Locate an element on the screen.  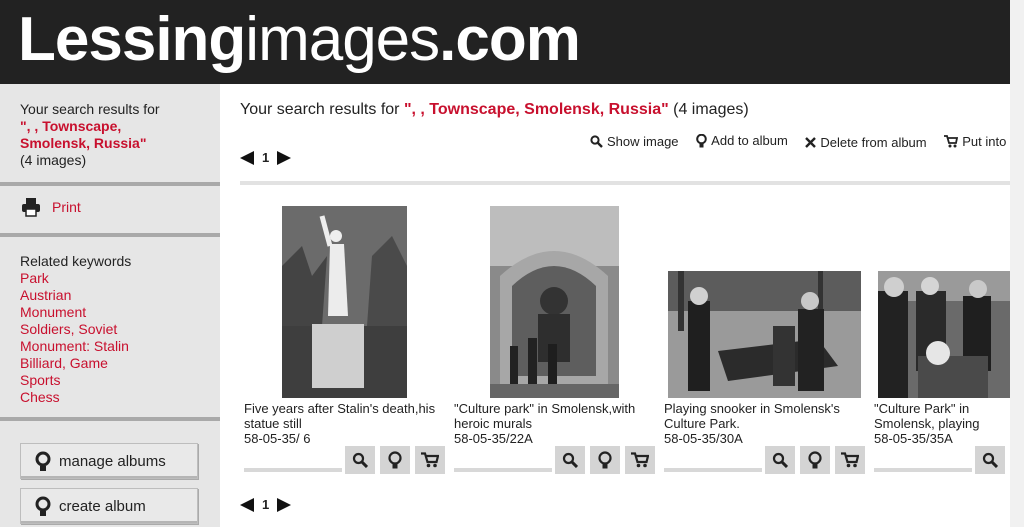
add-to-album-button: Add to album is located at coordinates (742, 140).